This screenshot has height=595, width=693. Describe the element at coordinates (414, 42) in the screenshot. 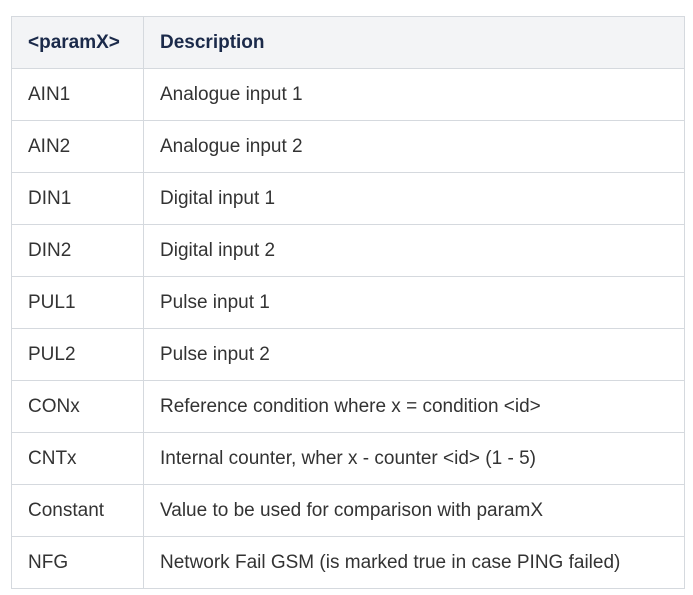

I see `column-header-description: Description` at that location.